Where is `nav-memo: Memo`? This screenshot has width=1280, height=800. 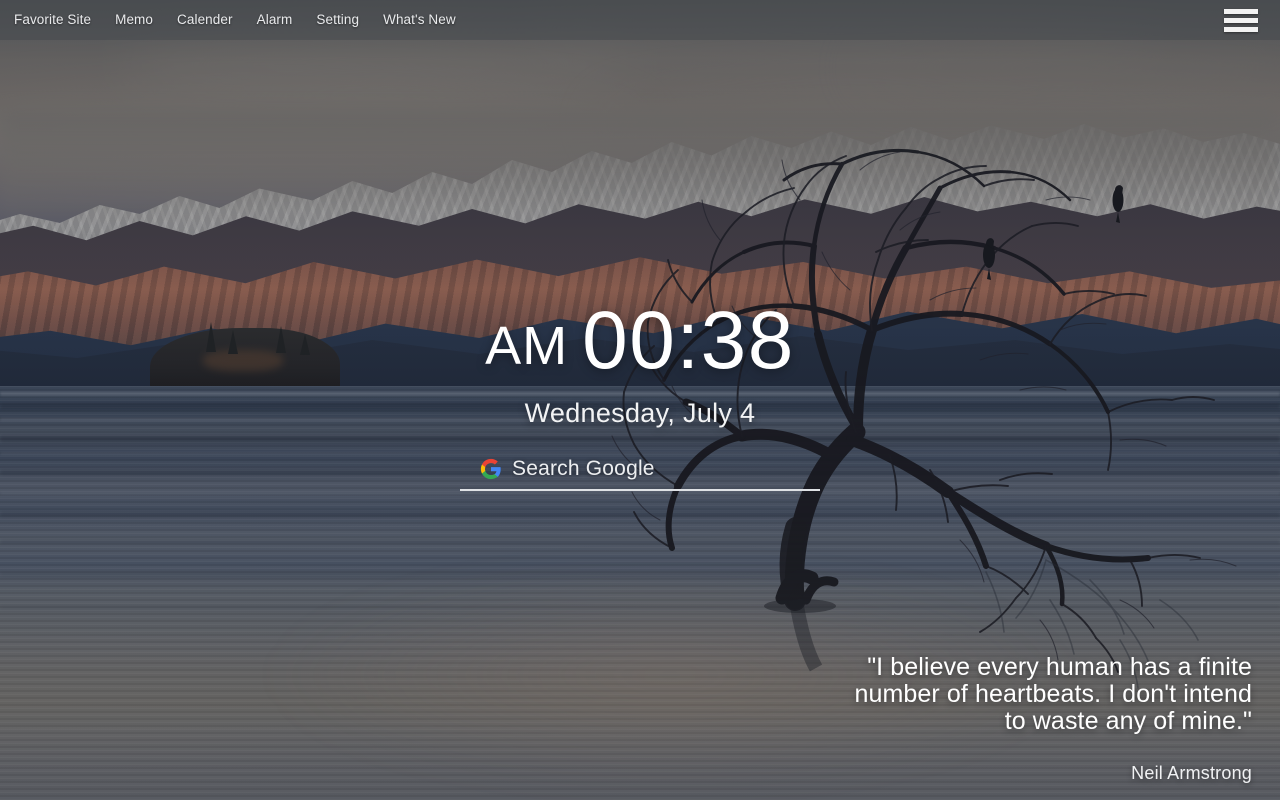
nav-memo: Memo is located at coordinates (134, 20).